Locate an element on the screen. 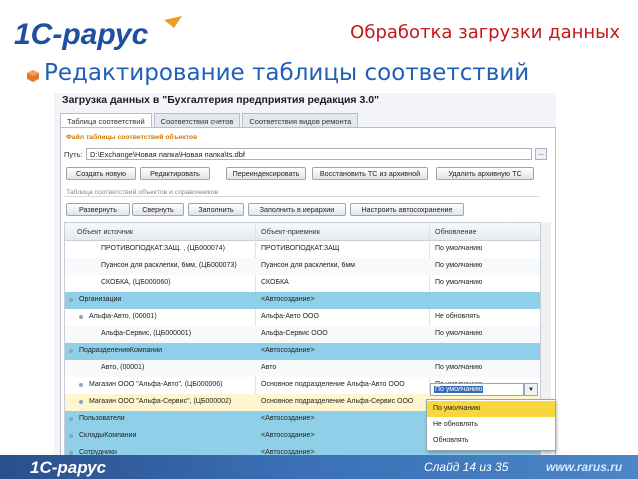  cell-source: Магазин ООО "Альфа-Авто", (ЦБ000006) is located at coordinates (156, 384).